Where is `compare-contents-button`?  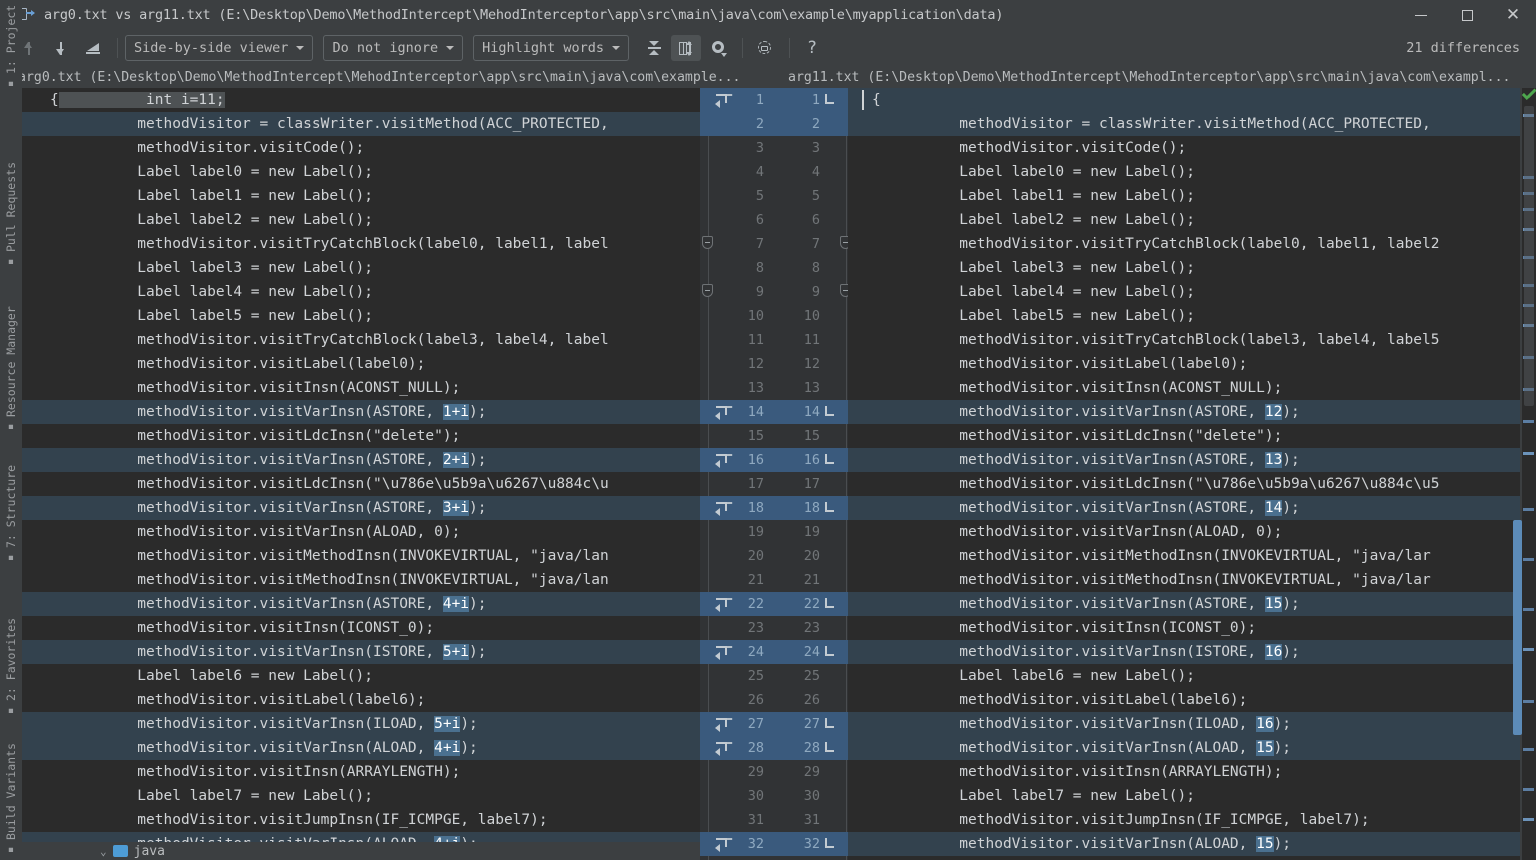
compare-contents-button is located at coordinates (765, 48).